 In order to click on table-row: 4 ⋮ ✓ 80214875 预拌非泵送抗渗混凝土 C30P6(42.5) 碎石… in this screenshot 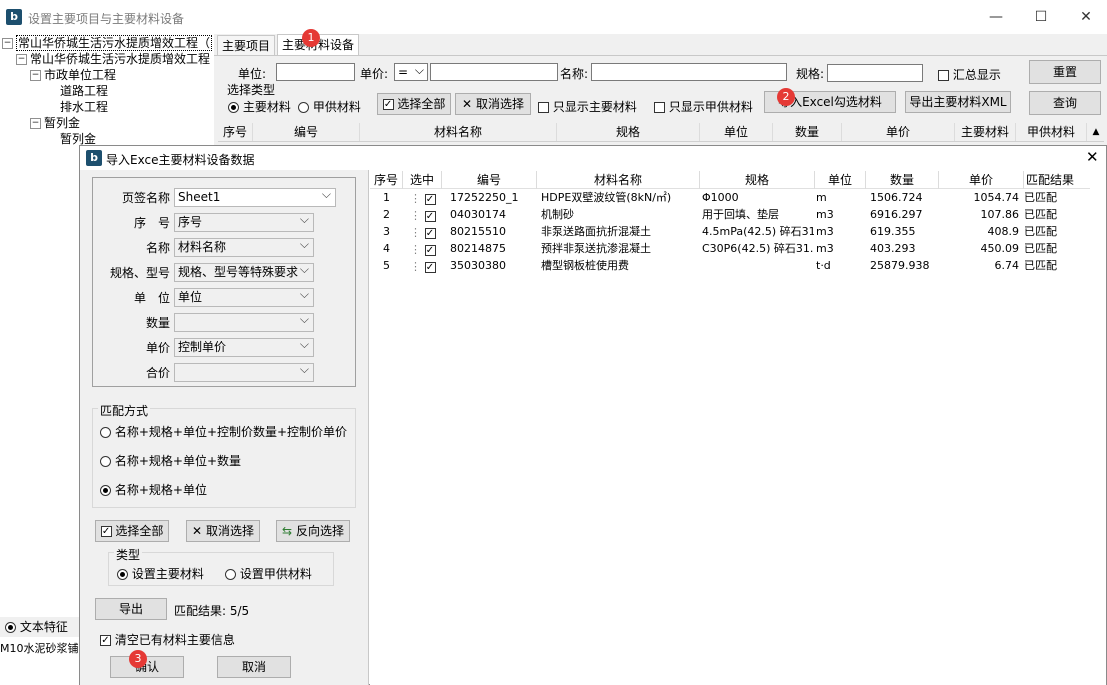, I will do `click(738, 248)`.